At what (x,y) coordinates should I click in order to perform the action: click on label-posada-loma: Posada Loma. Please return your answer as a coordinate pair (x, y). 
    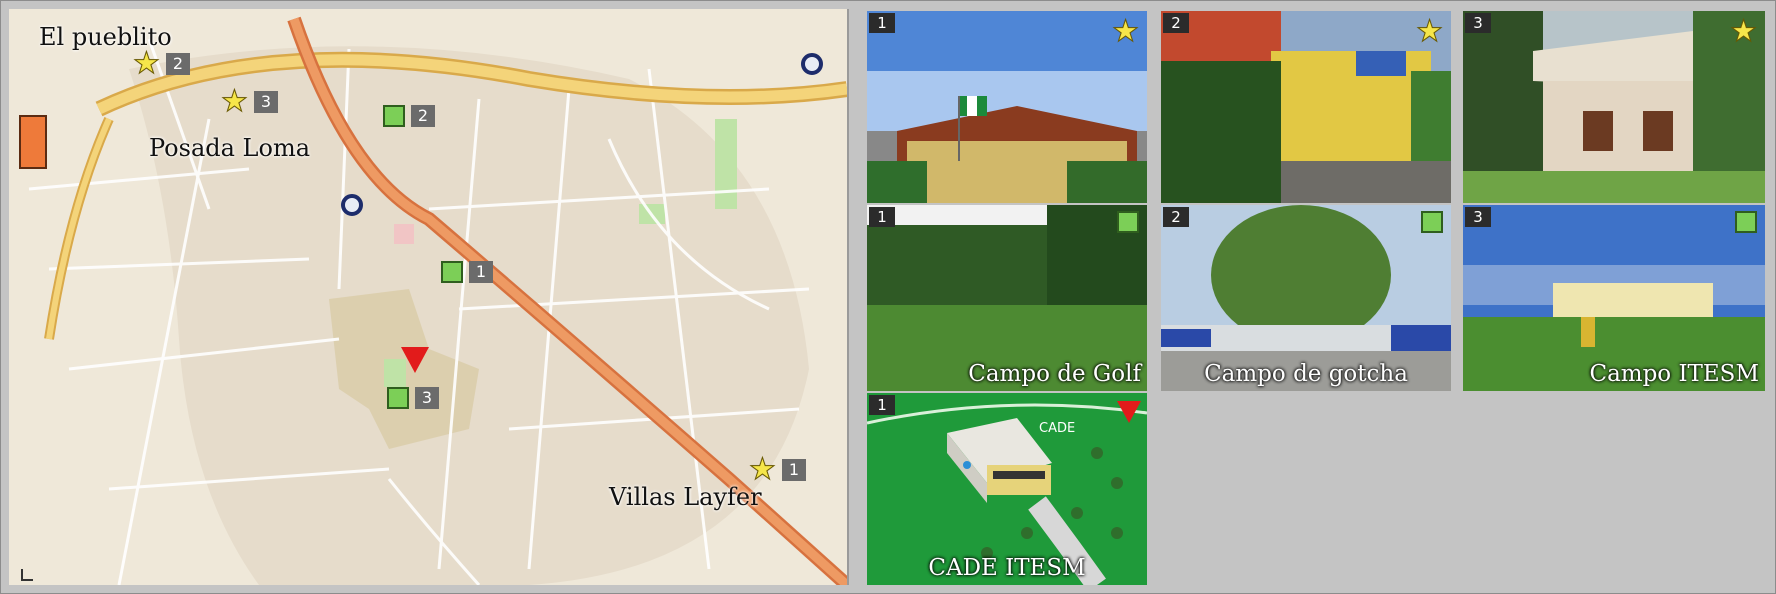
    Looking at the image, I should click on (230, 148).